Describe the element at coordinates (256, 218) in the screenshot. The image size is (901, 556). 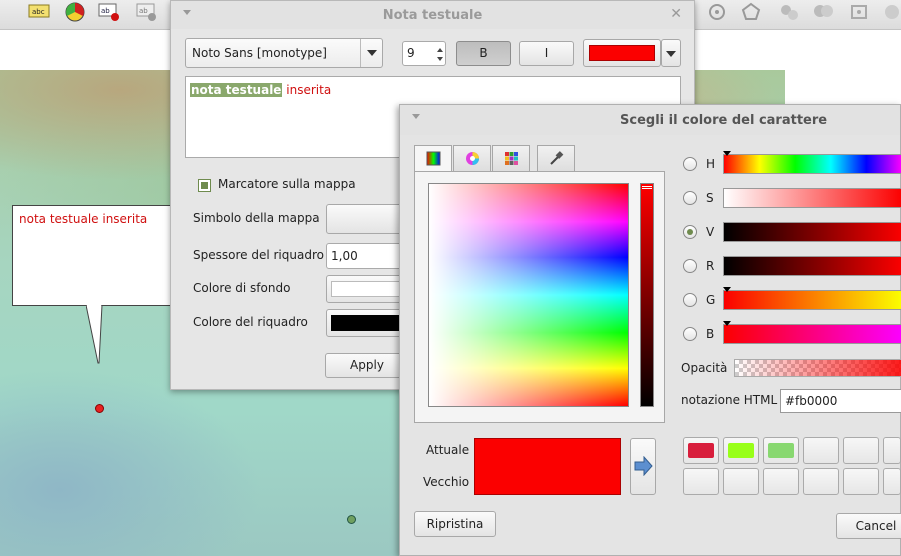
I see `map-symbol-label: Simbolo della mappa` at that location.